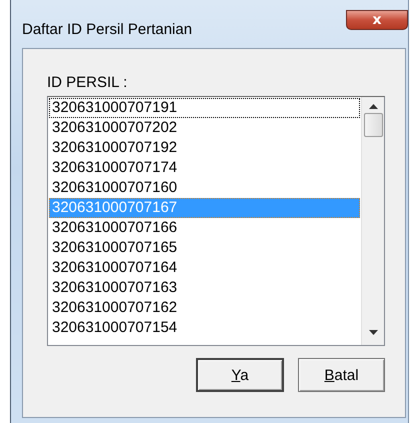 The width and height of the screenshot is (411, 423). What do you see at coordinates (204, 288) in the screenshot?
I see `list-item: 320631000707163` at bounding box center [204, 288].